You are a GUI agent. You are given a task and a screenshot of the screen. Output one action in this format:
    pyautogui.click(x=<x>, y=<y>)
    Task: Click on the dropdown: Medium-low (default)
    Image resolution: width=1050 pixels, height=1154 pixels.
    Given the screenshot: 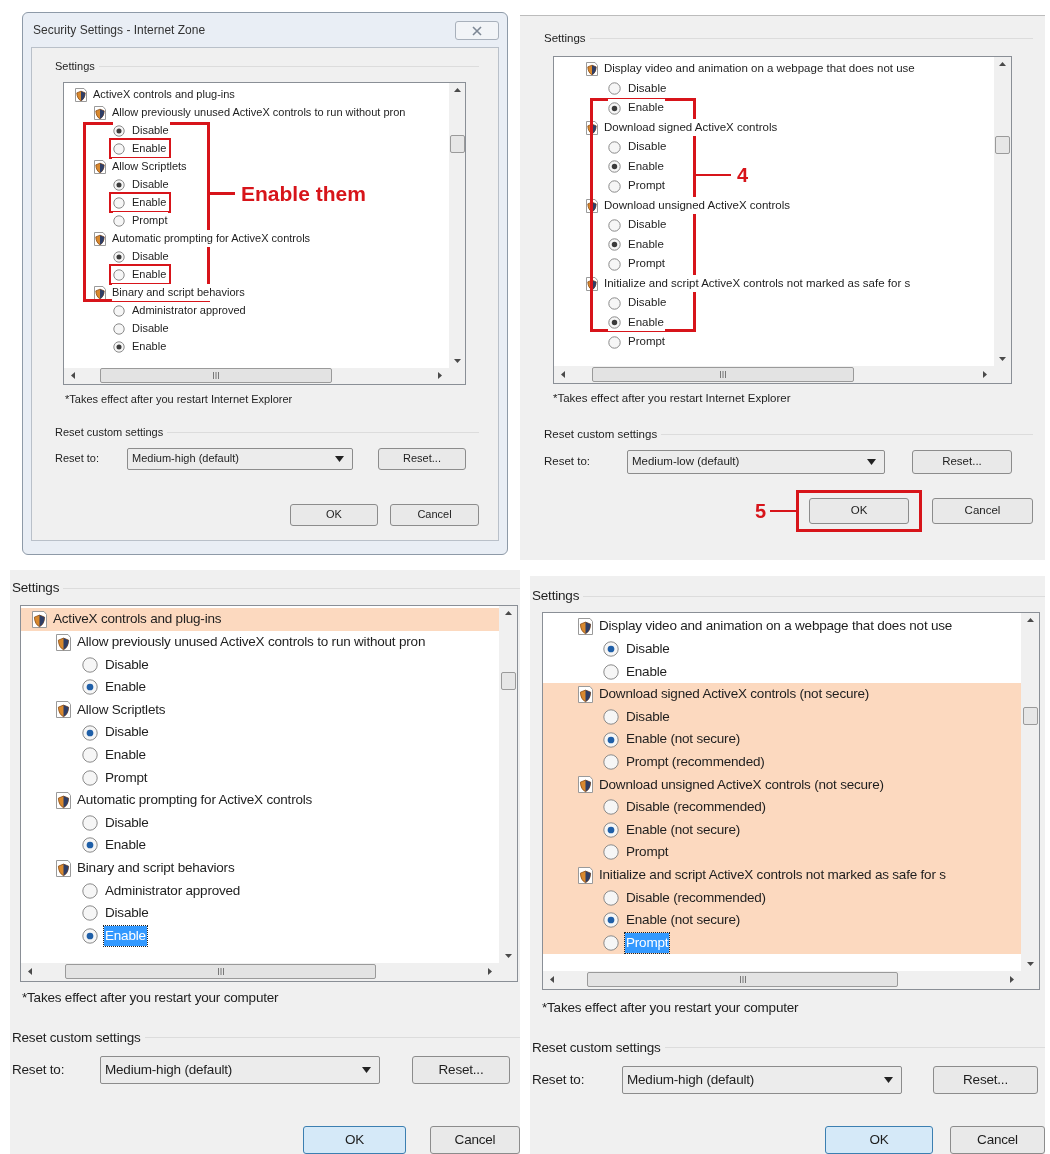 What is the action you would take?
    pyautogui.click(x=756, y=461)
    